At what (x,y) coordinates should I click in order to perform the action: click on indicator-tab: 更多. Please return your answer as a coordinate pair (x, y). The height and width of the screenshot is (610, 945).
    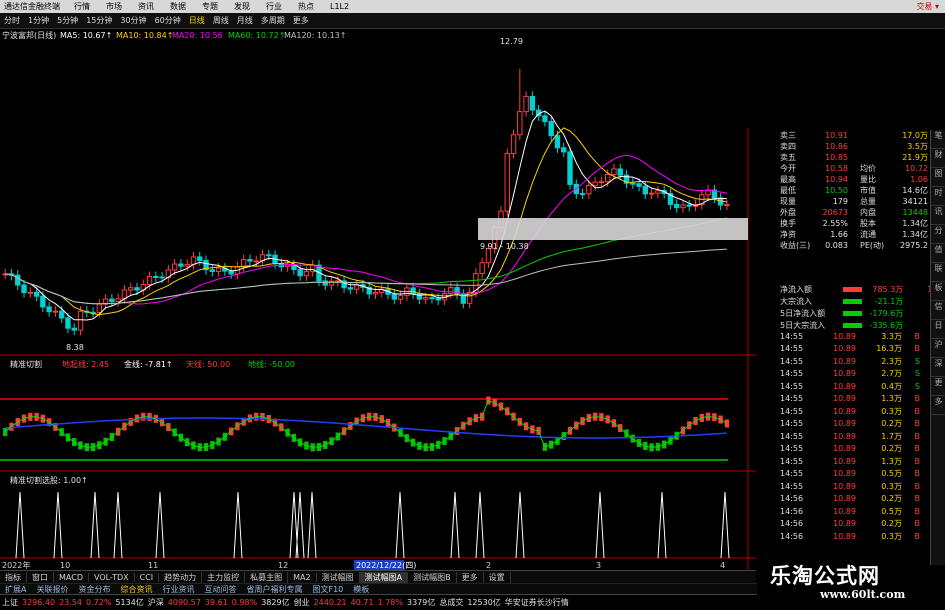
    Looking at the image, I should click on (470, 577).